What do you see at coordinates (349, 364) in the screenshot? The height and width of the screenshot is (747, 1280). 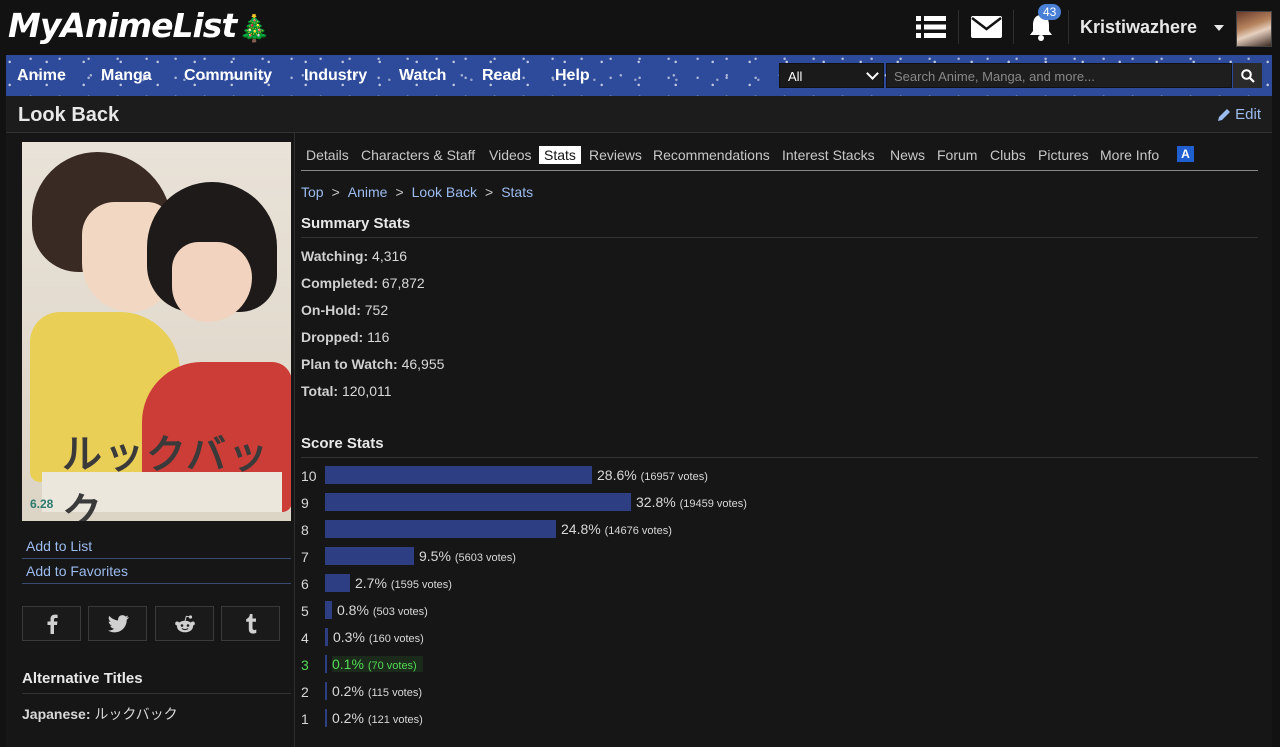 I see `summary-label: Plan to Watch:` at bounding box center [349, 364].